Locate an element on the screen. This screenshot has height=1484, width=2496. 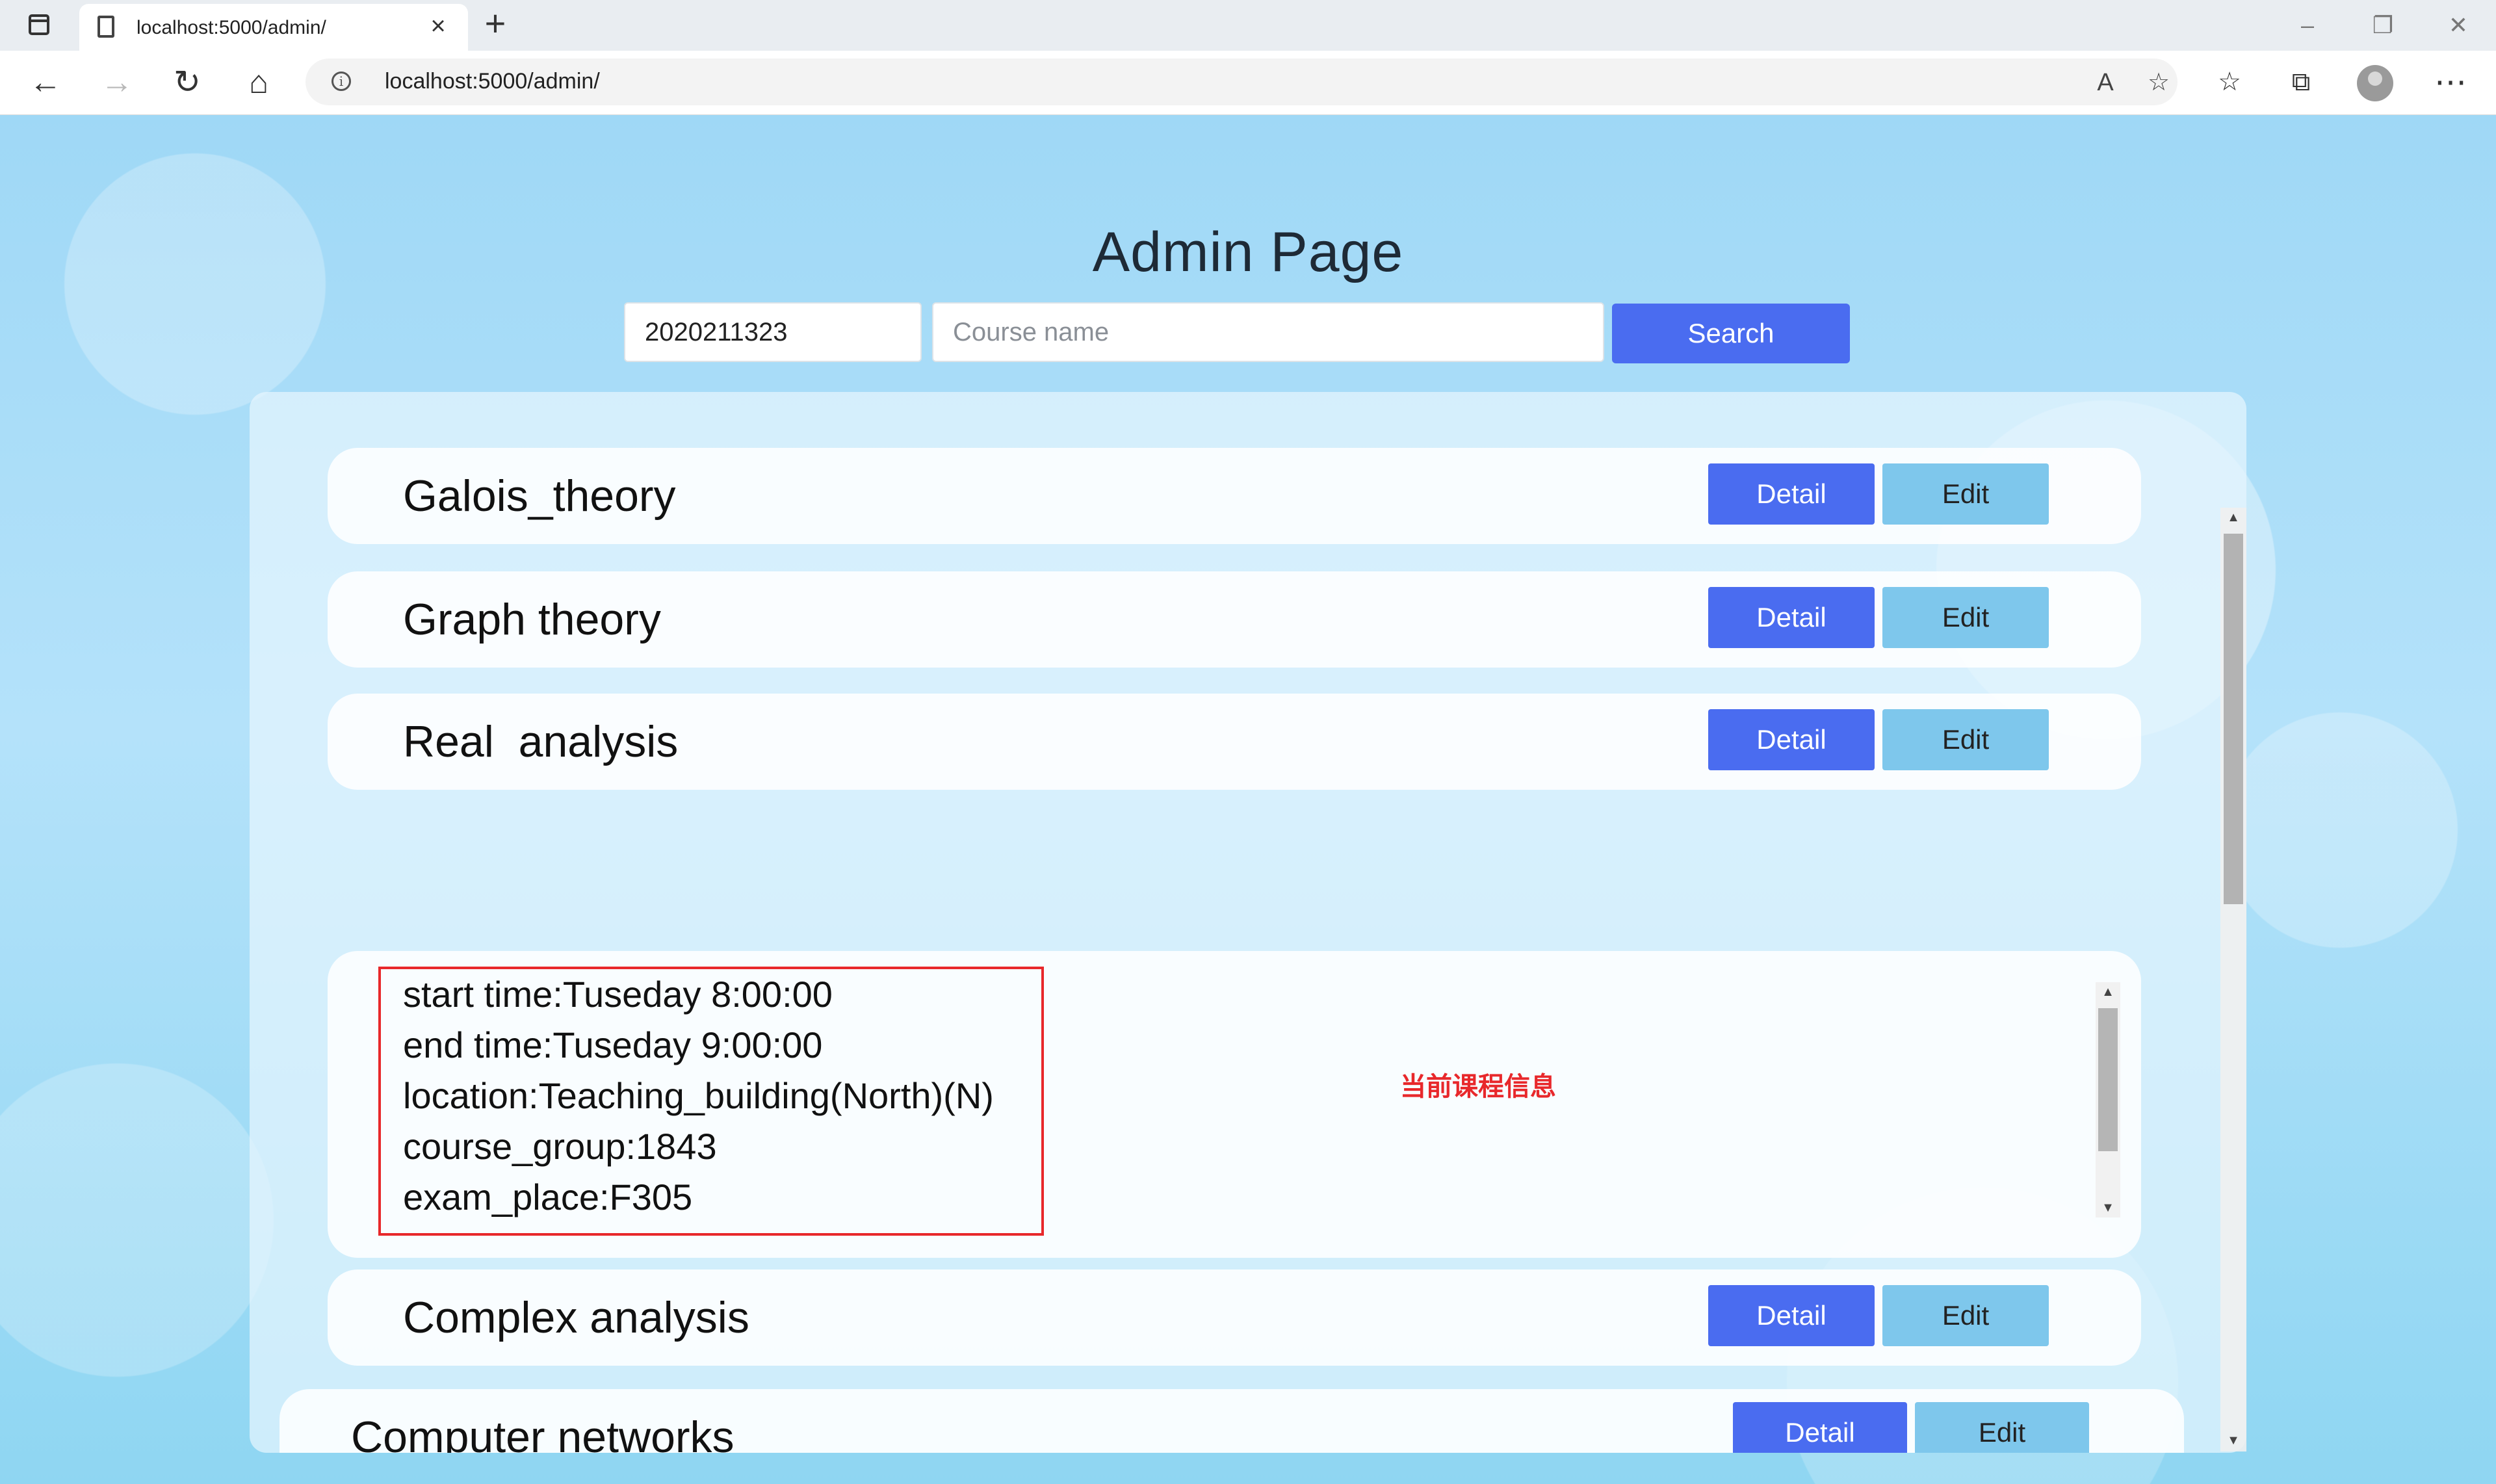
search-button: Search is located at coordinates (1731, 334).